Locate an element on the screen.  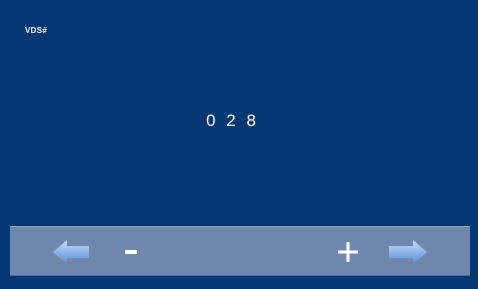
next-button is located at coordinates (408, 252).